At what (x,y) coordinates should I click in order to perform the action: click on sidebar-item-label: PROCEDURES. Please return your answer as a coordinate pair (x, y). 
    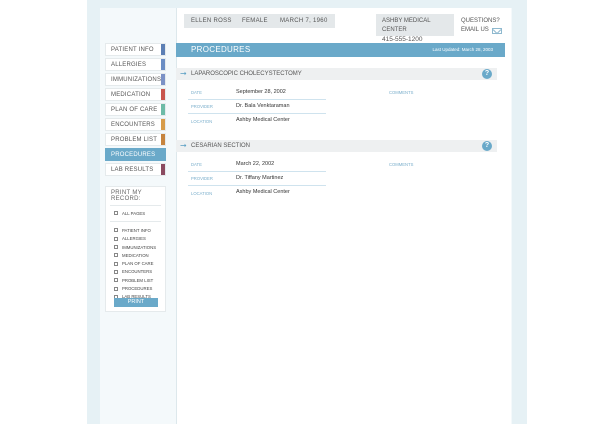
    Looking at the image, I should click on (133, 155).